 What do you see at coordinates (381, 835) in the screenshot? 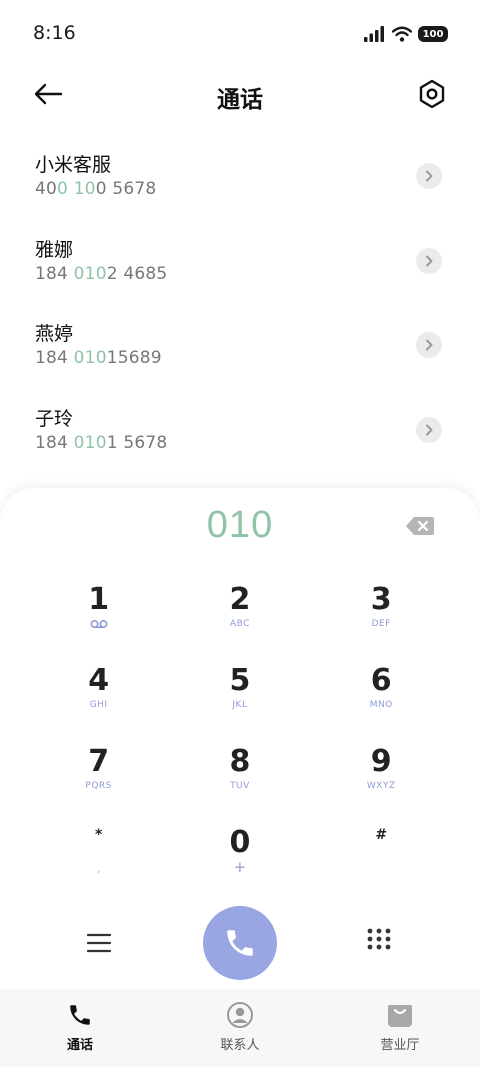
I see `key-digit: #` at bounding box center [381, 835].